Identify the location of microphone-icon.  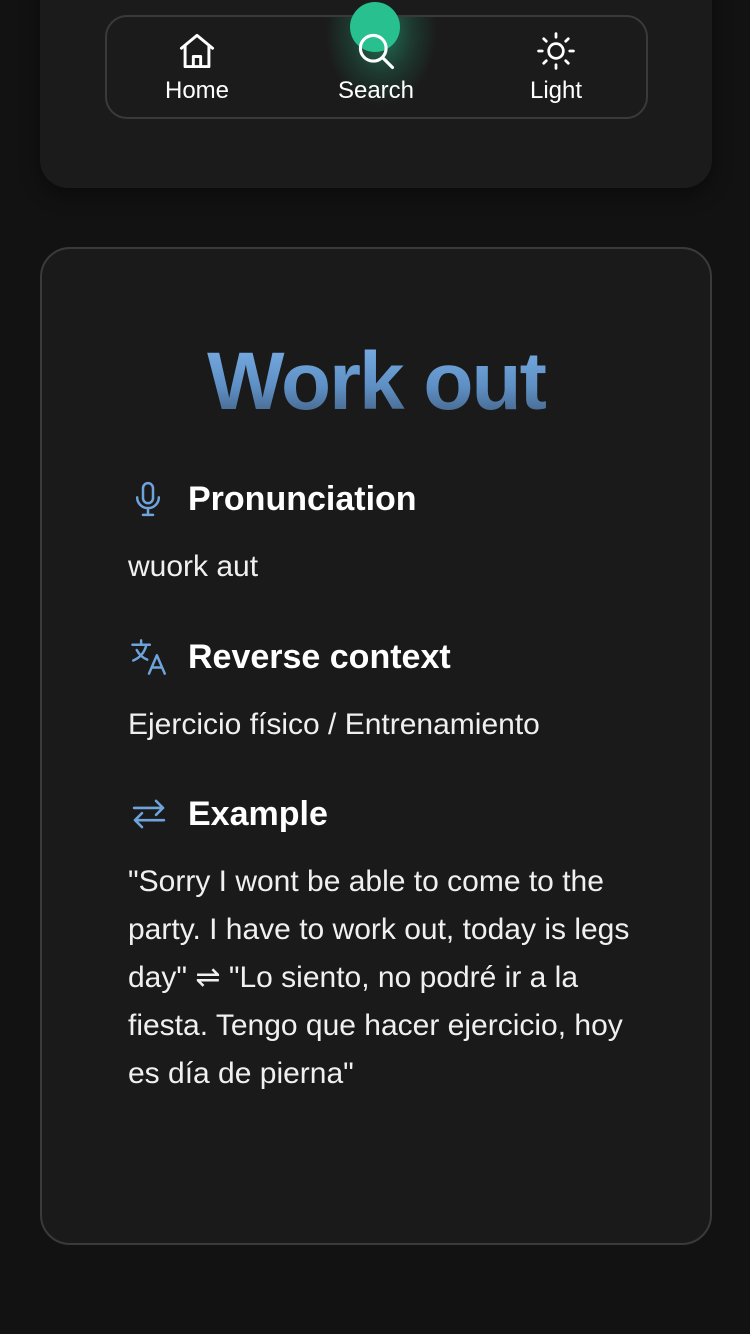
(150, 499).